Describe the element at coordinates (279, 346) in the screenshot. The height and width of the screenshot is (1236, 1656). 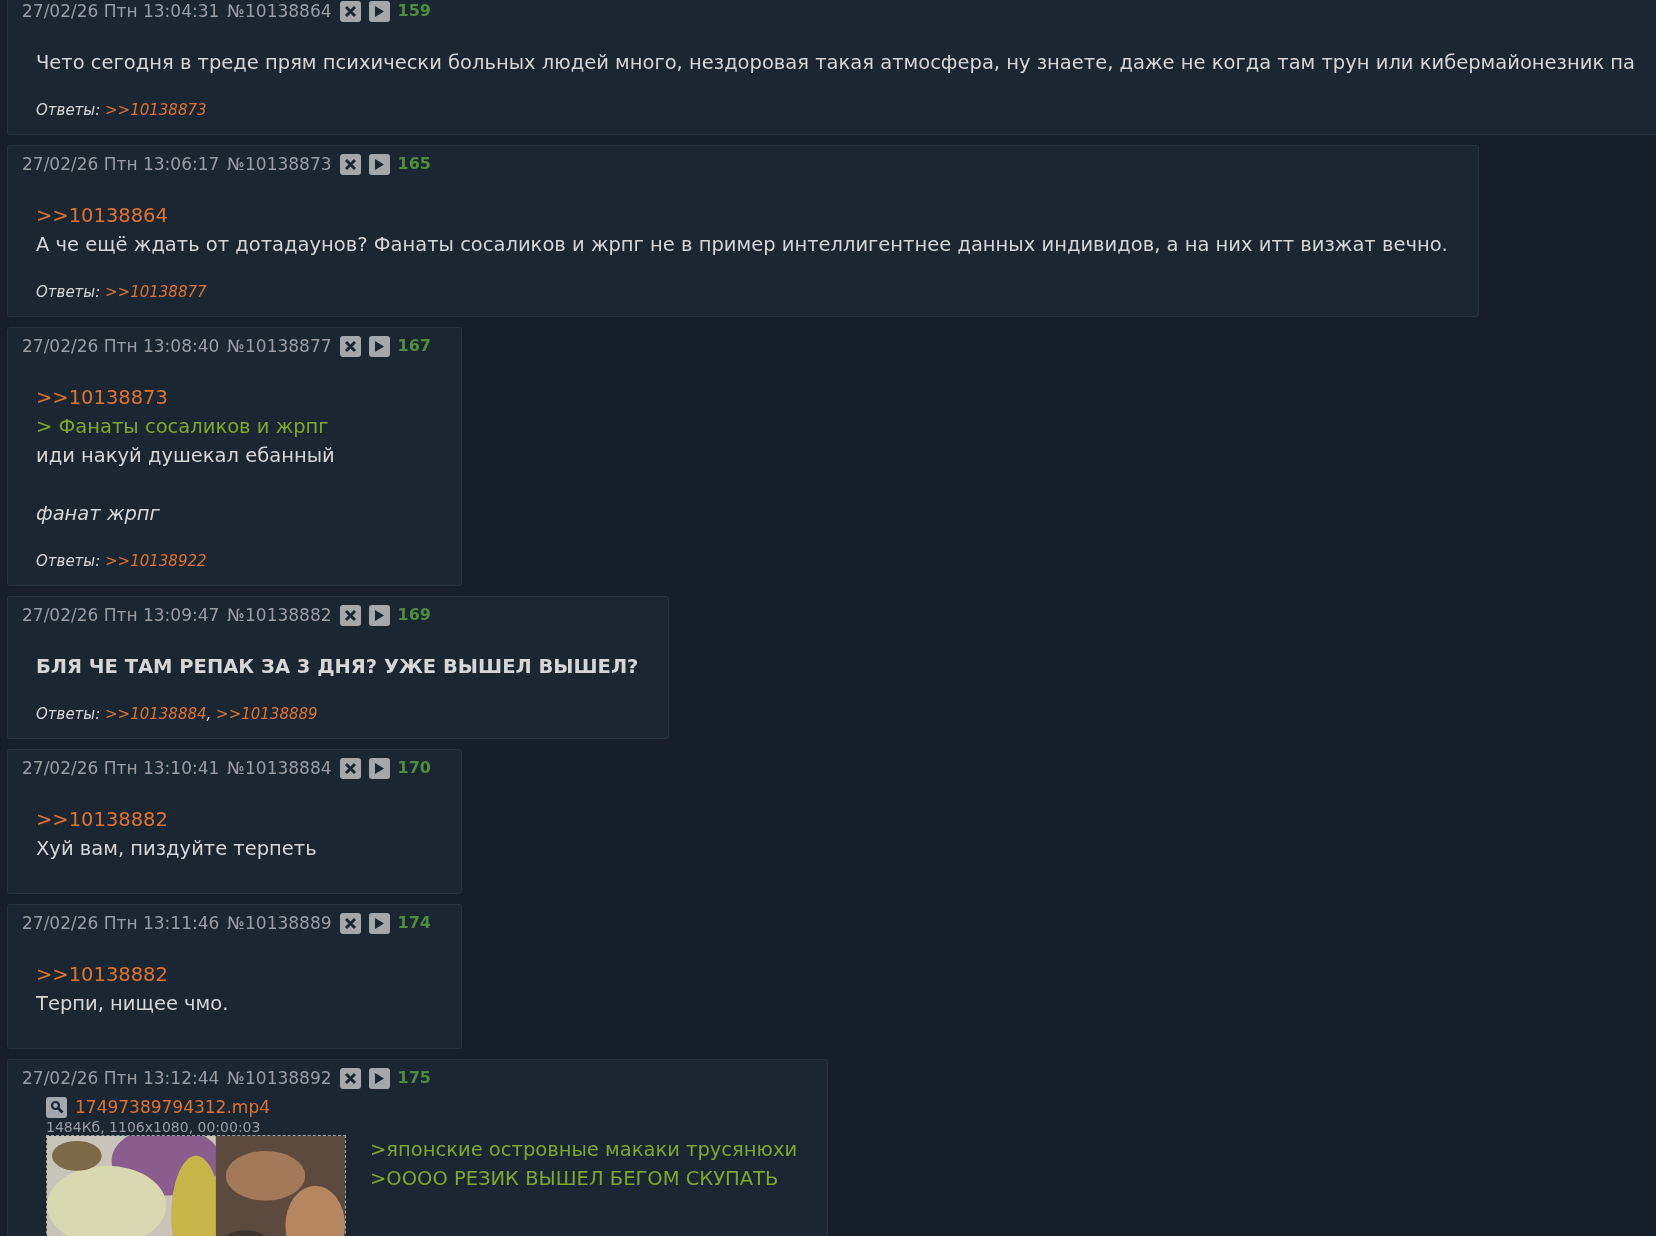
I see `post-number: №10138877` at that location.